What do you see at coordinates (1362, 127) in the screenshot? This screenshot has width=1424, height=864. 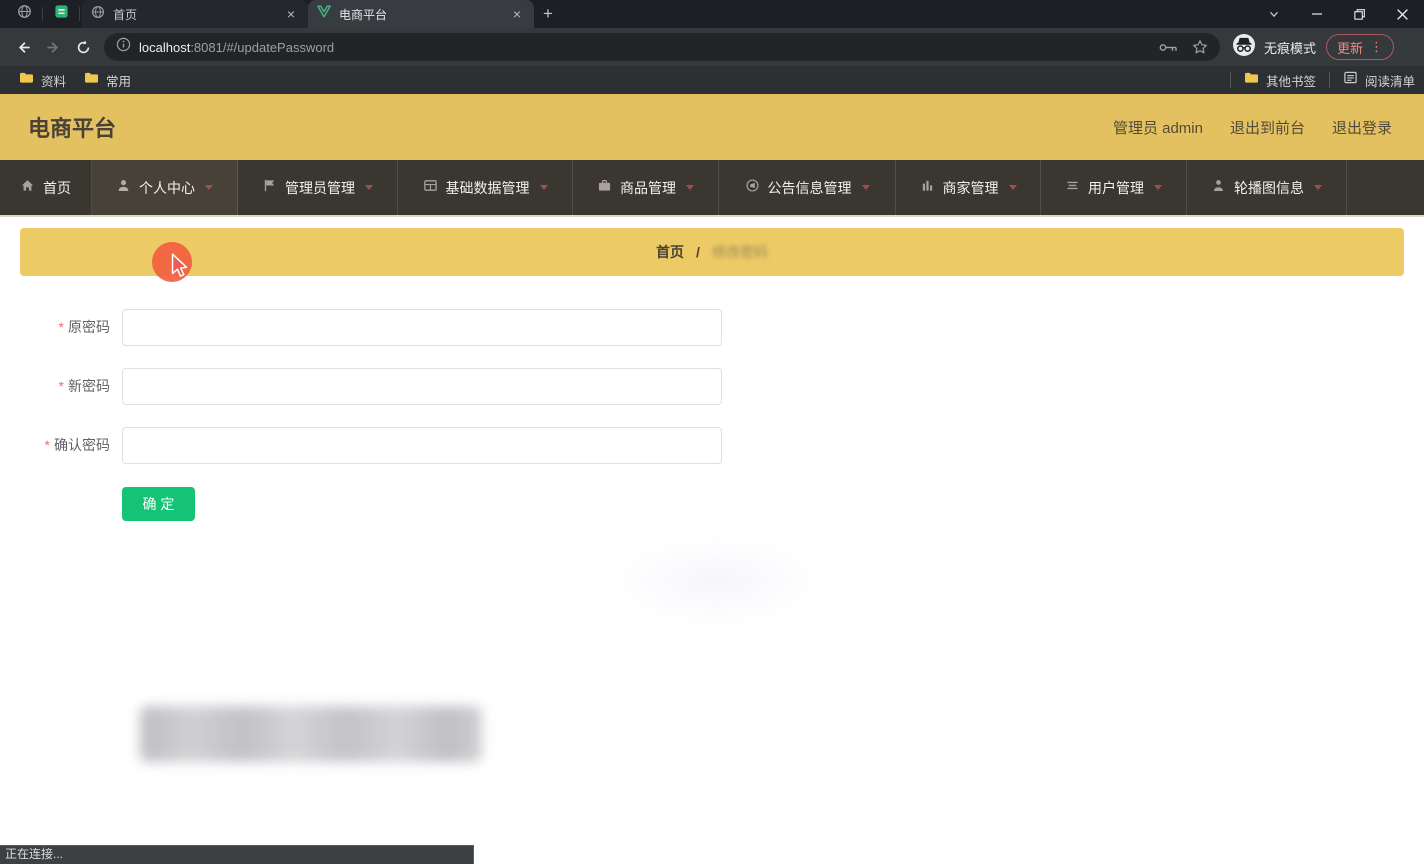 I see `logout-link: 退出登录` at bounding box center [1362, 127].